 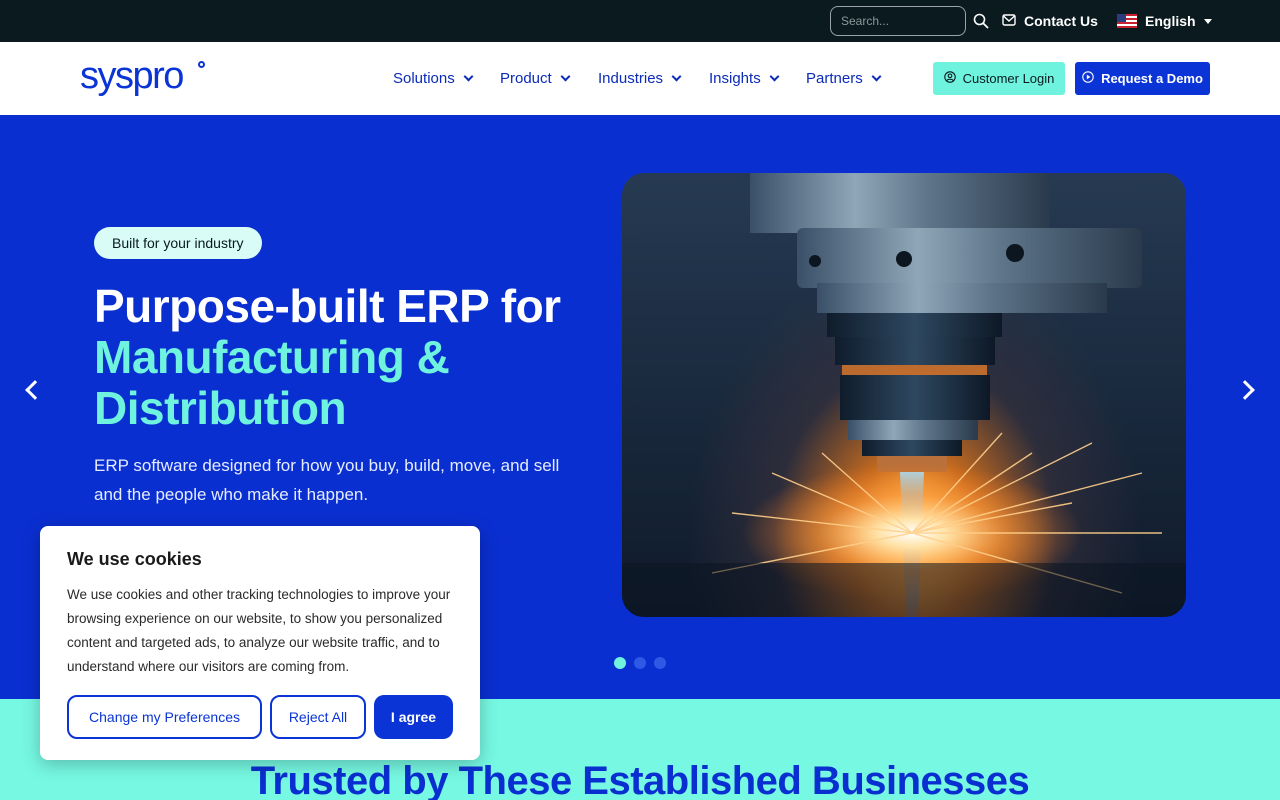 I want to click on nav-product: Product, so click(x=535, y=78).